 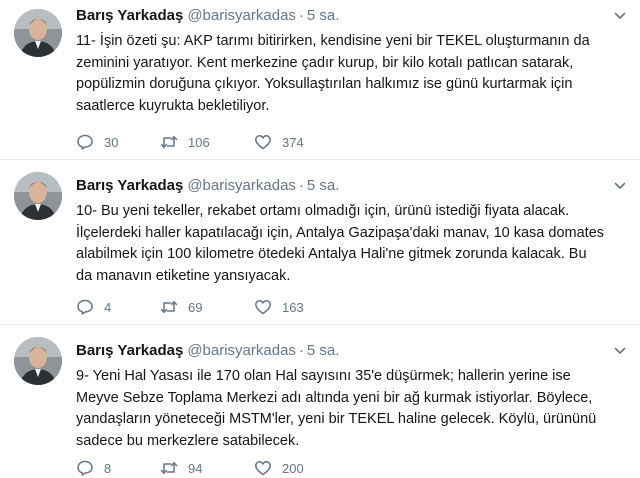 What do you see at coordinates (111, 142) in the screenshot?
I see `reply-count: 30` at bounding box center [111, 142].